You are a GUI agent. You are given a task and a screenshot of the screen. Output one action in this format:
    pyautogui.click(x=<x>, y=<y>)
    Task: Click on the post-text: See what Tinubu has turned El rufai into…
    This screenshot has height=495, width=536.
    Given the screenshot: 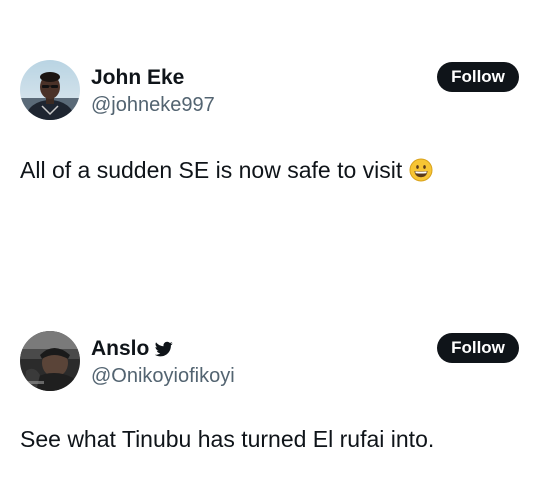 What is the action you would take?
    pyautogui.click(x=227, y=439)
    